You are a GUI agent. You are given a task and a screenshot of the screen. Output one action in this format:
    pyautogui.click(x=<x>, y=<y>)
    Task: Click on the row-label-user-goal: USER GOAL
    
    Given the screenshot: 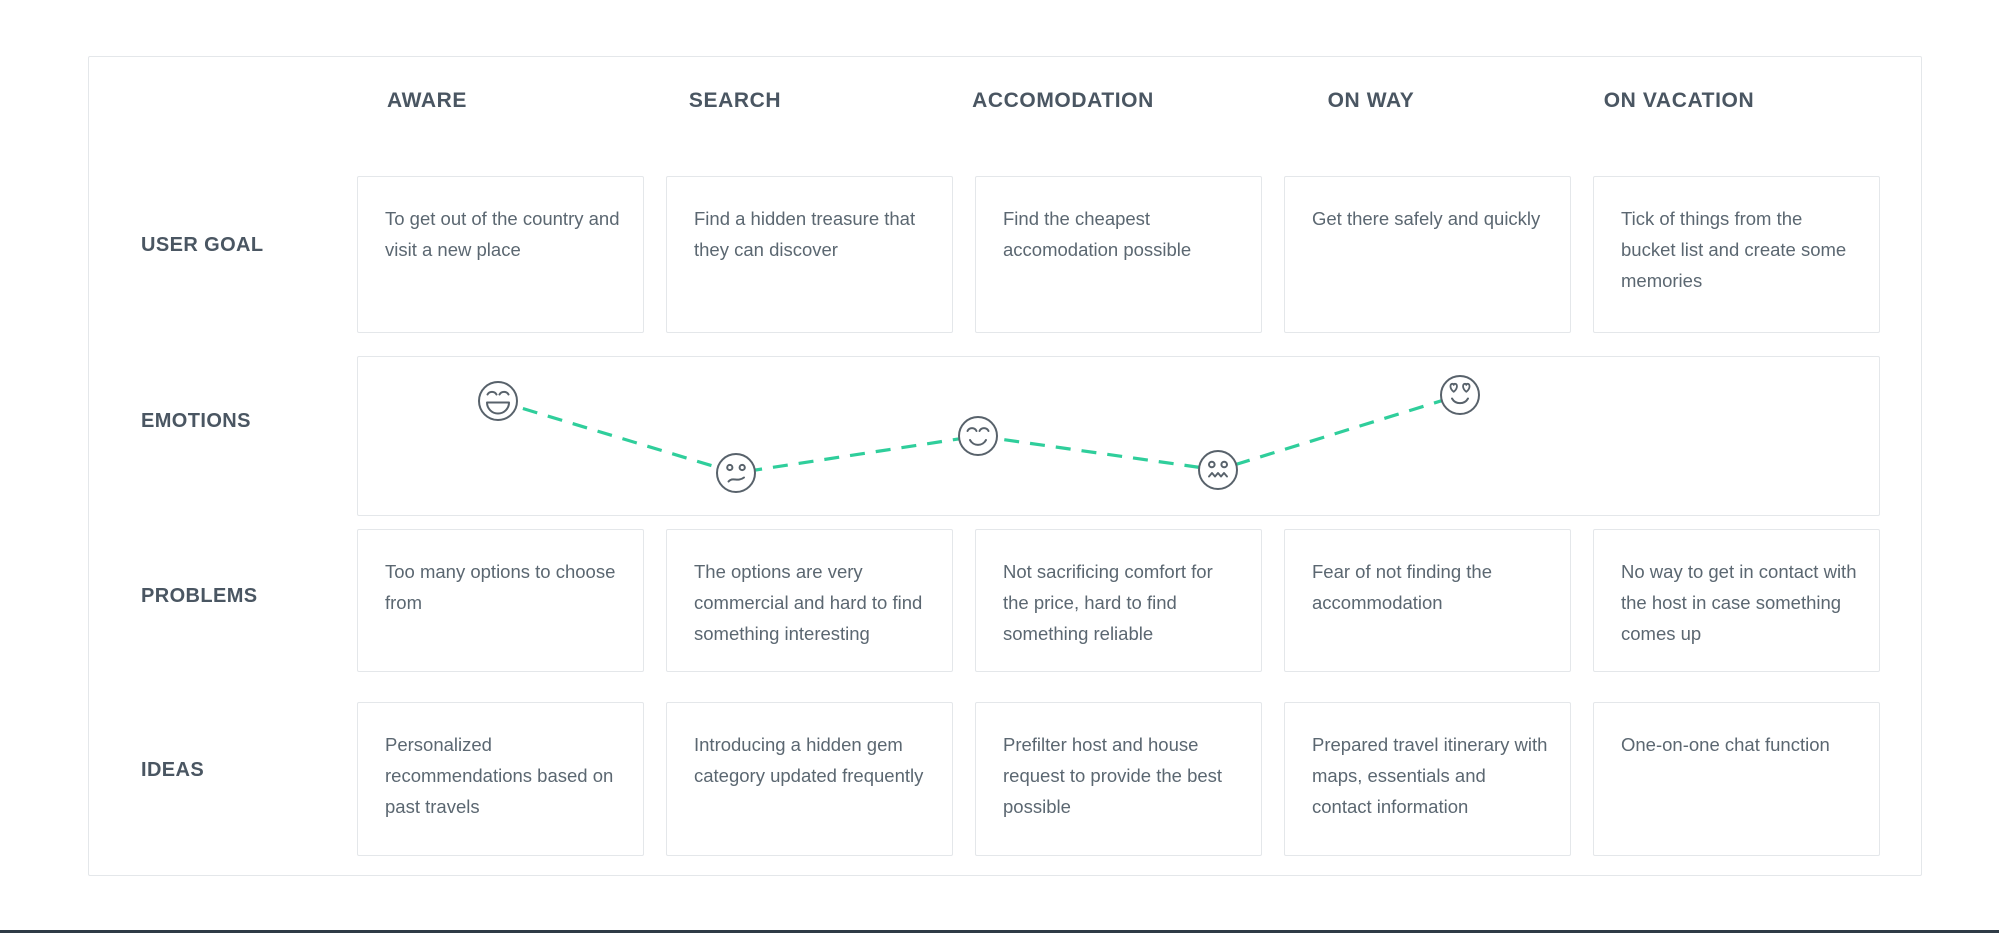 What is the action you would take?
    pyautogui.click(x=202, y=245)
    